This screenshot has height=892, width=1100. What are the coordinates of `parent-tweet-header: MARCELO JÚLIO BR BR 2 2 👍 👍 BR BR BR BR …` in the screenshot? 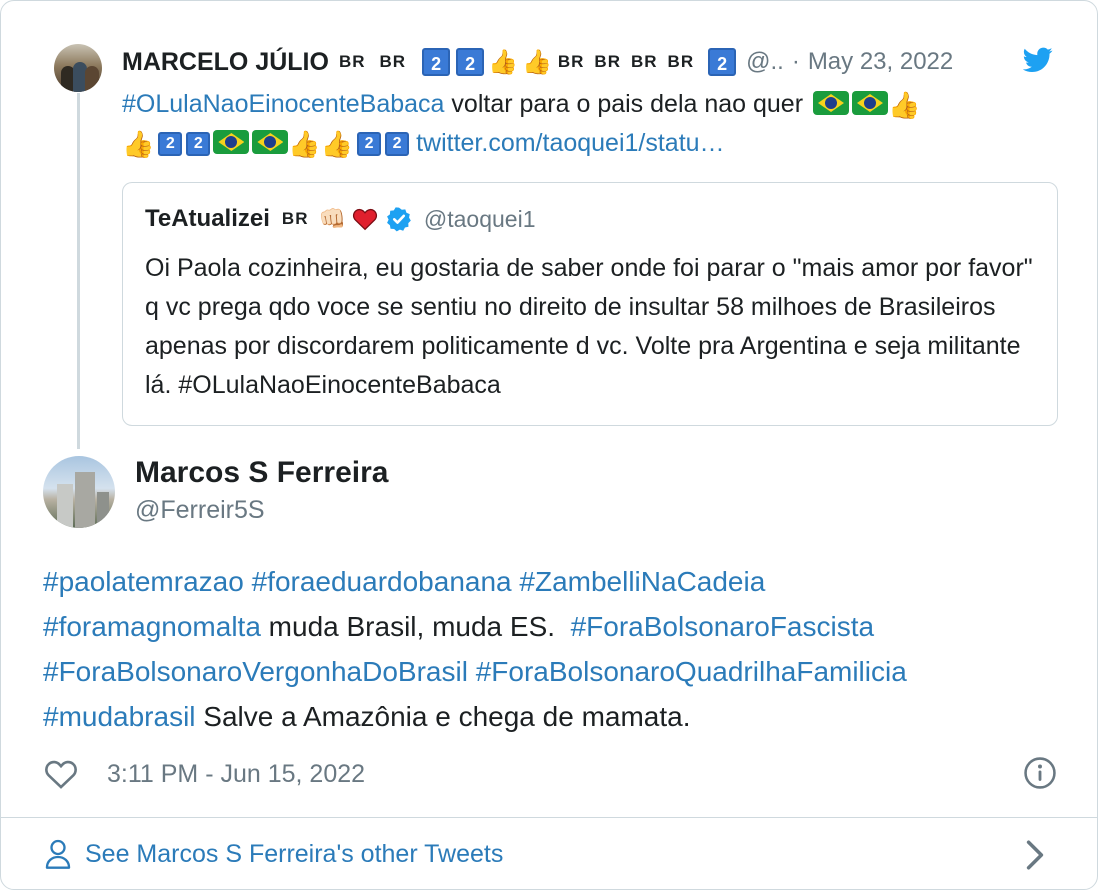 It's located at (537, 62).